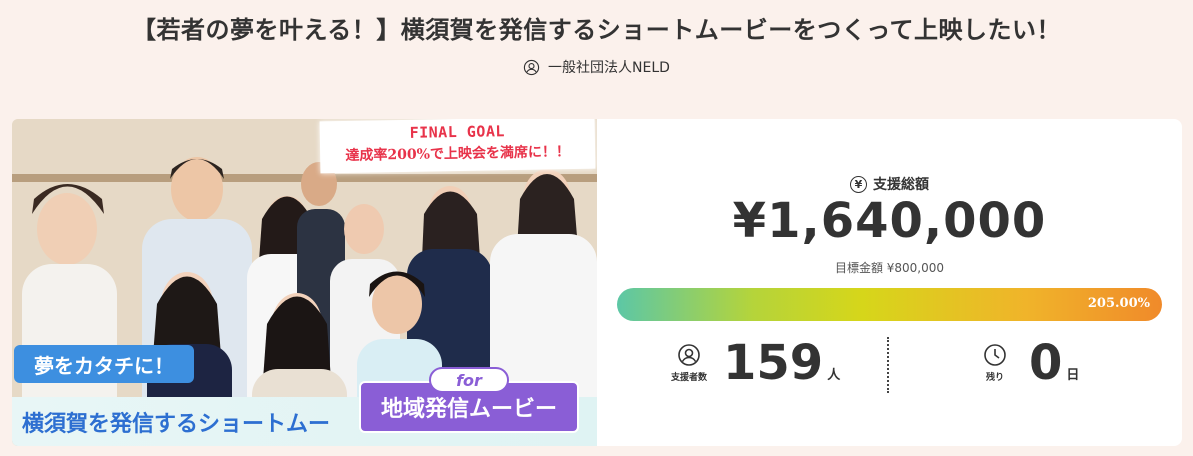  I want to click on supporters-unit: 人, so click(834, 375).